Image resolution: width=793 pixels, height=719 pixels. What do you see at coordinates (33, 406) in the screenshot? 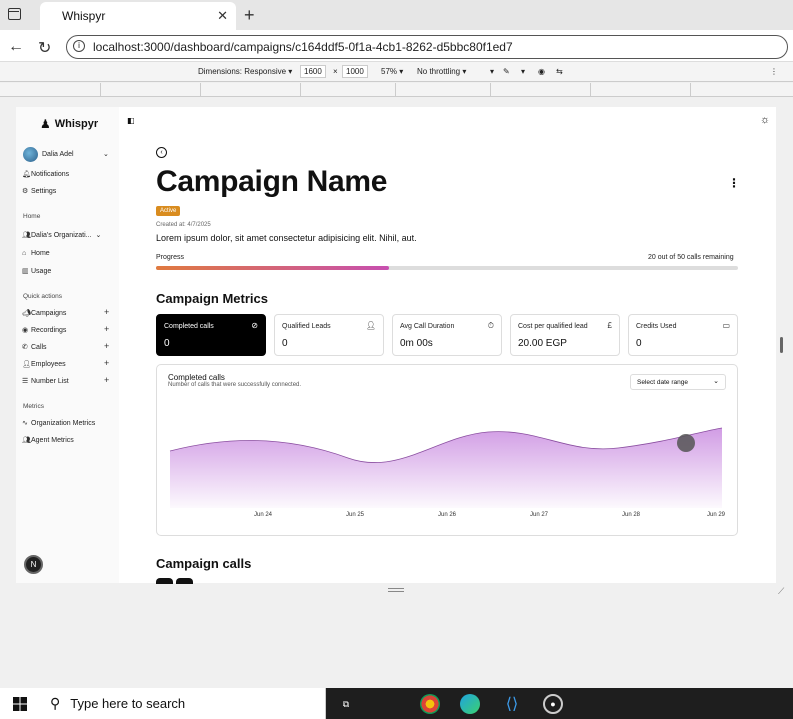
I see `sidebar-section-metrics: Metrics` at bounding box center [33, 406].